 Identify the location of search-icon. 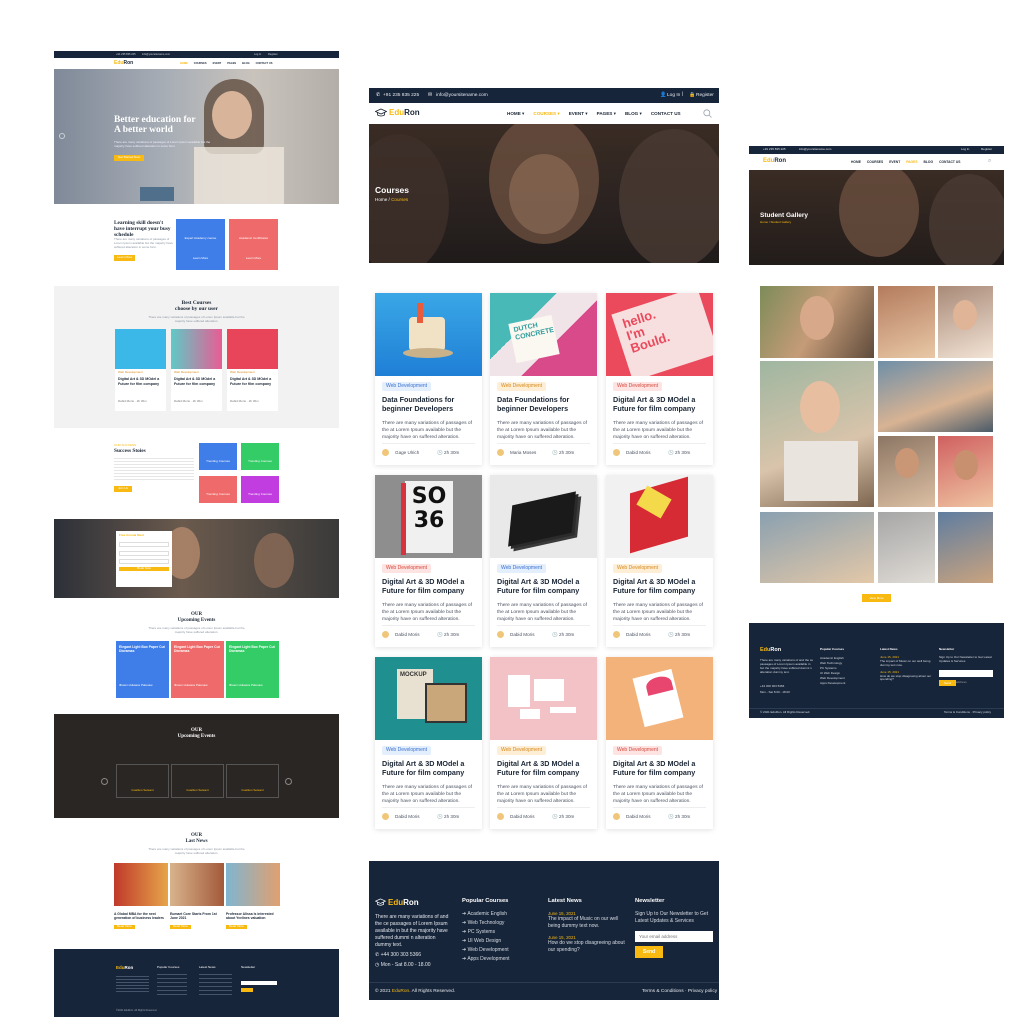
(707, 113).